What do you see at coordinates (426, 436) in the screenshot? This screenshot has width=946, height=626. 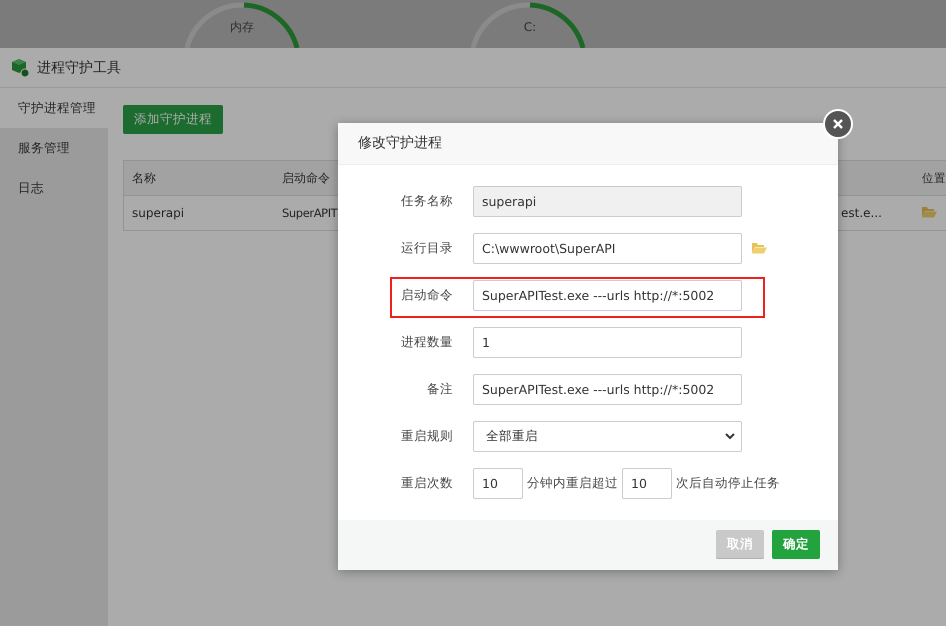 I see `field-label: 重启规则` at bounding box center [426, 436].